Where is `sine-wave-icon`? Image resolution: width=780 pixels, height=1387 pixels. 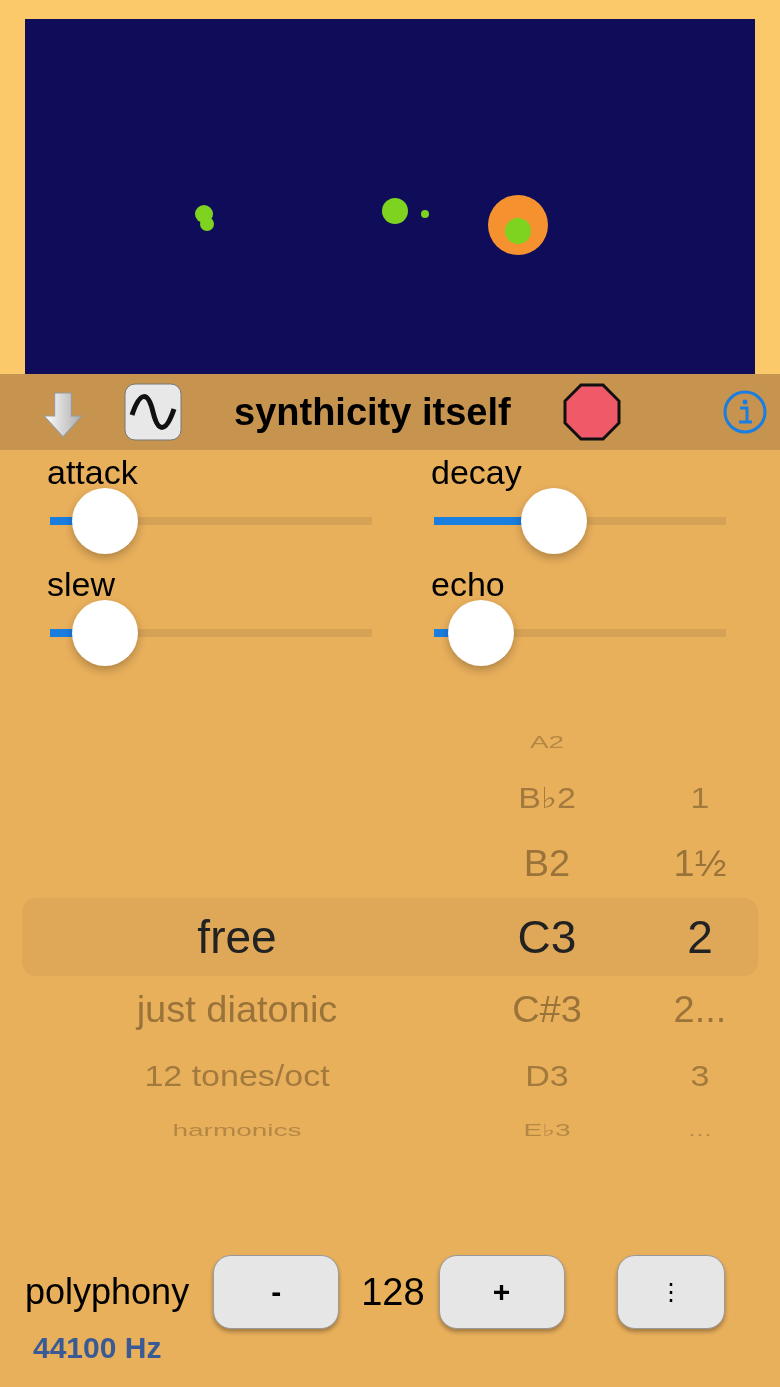
sine-wave-icon is located at coordinates (153, 412).